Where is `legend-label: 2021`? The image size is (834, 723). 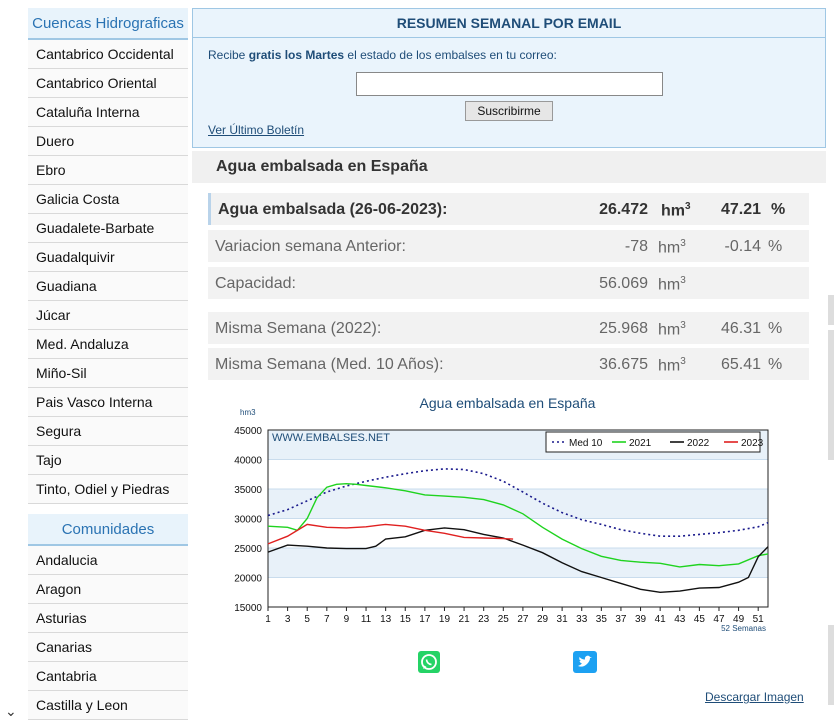 legend-label: 2021 is located at coordinates (640, 443).